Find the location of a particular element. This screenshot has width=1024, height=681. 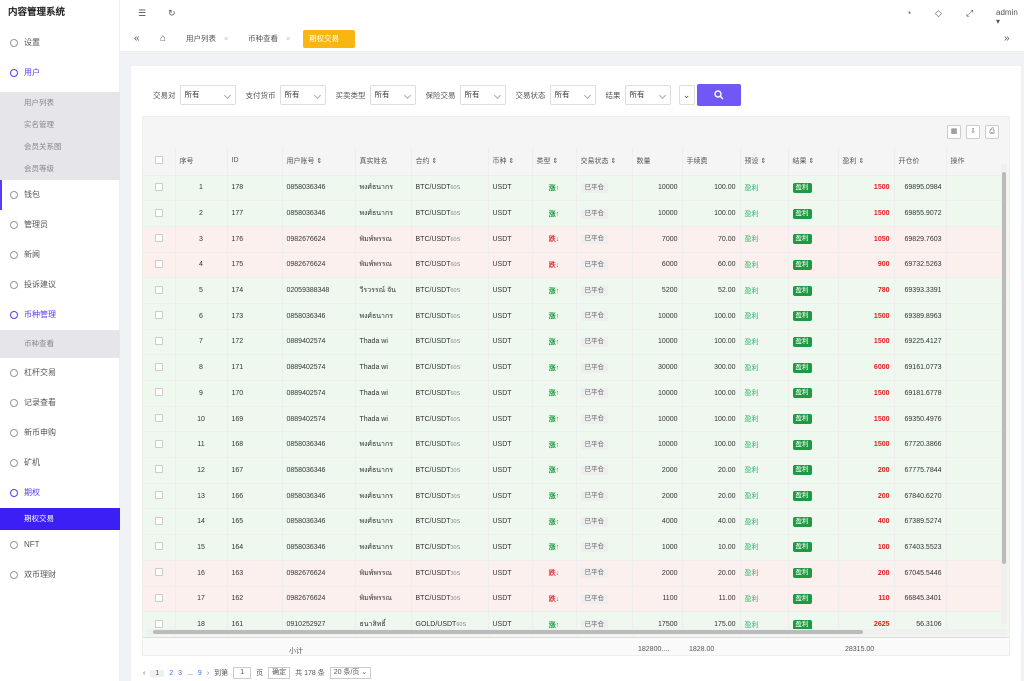

leverage-icon is located at coordinates (14, 373).